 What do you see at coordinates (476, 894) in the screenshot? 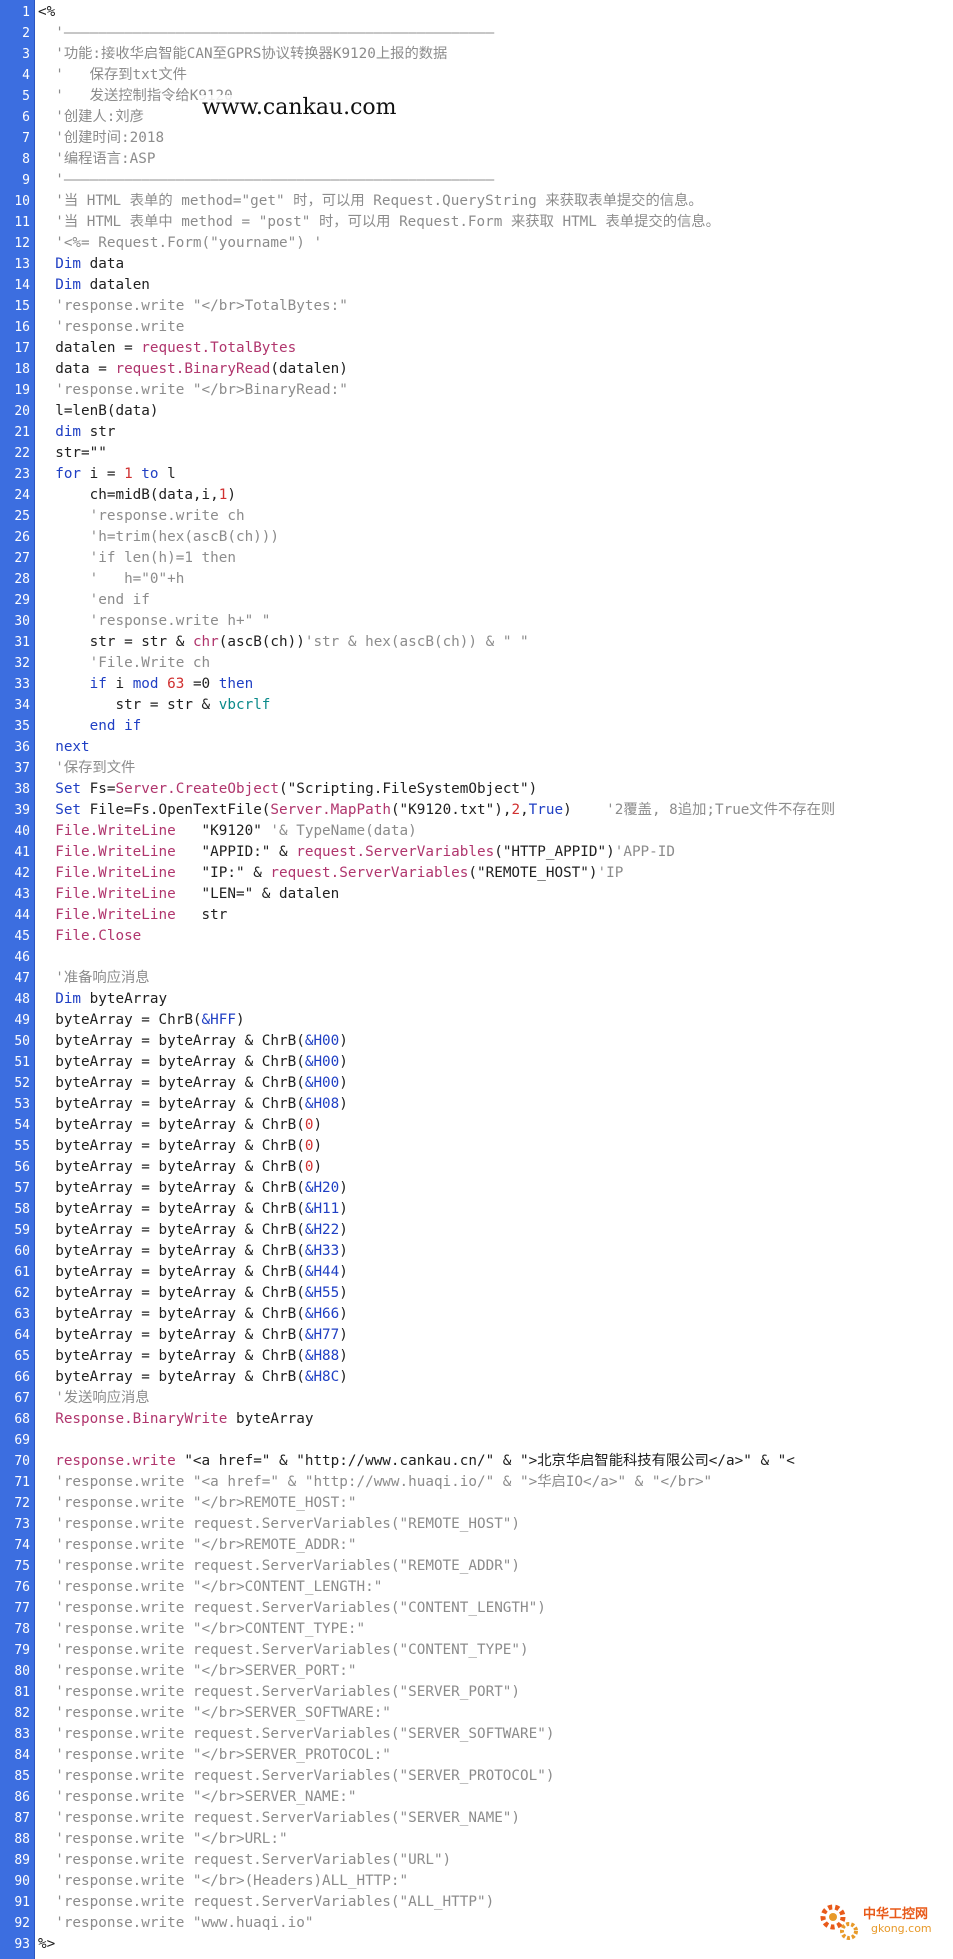
I see `code-line: 43 File.WriteLine "LEN=" & datalen` at bounding box center [476, 894].